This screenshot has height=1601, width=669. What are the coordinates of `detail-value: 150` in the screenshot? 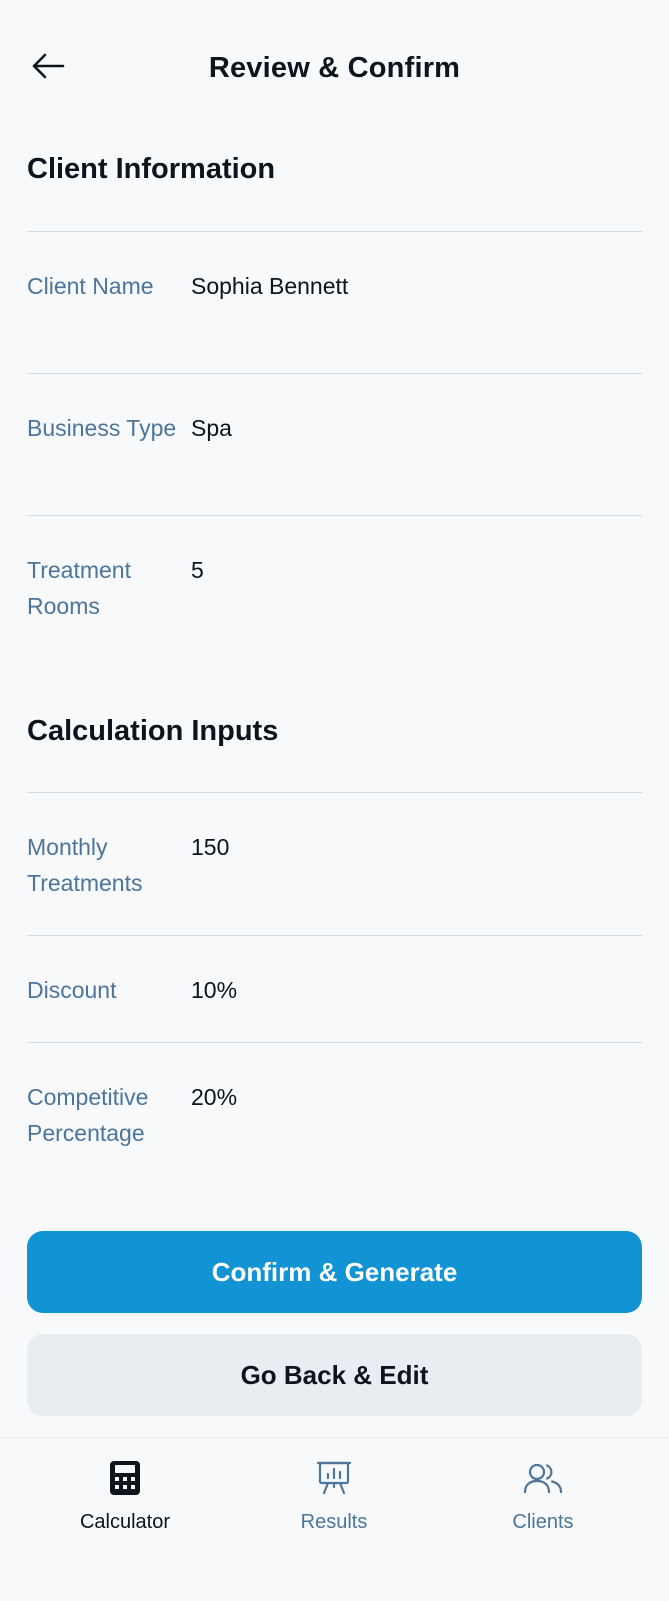 It's located at (210, 847).